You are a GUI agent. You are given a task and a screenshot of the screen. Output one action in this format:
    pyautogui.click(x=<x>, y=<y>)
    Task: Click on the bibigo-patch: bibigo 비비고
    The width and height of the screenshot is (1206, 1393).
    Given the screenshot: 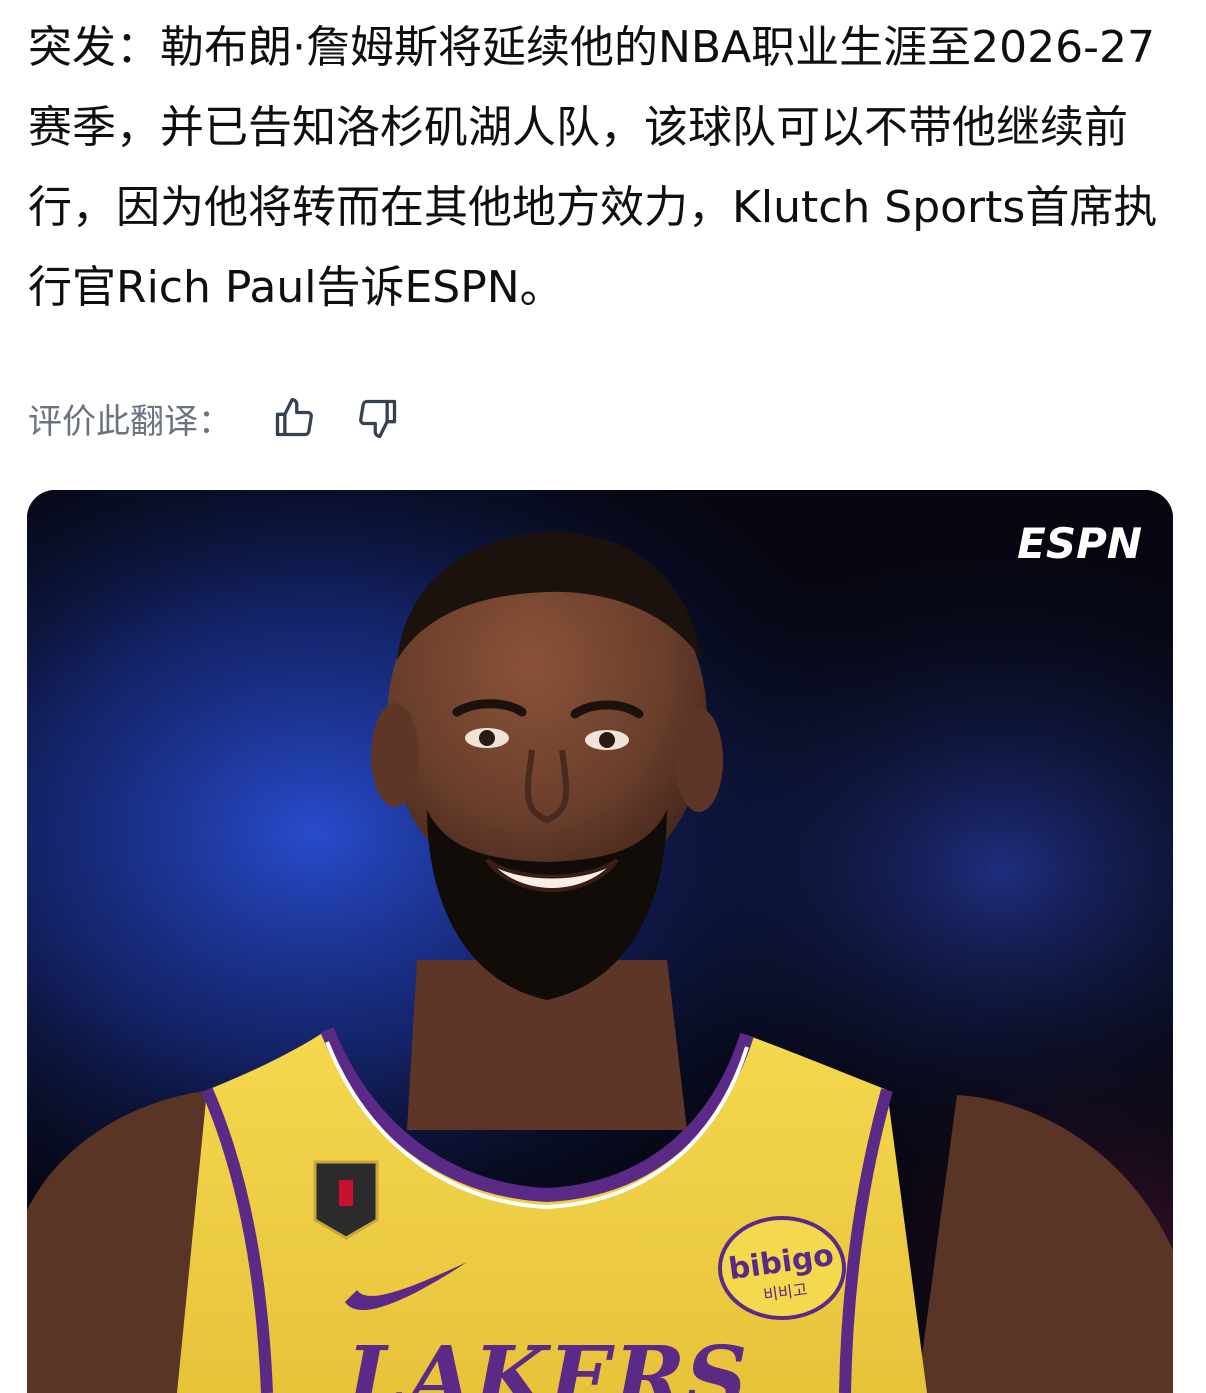 What is the action you would take?
    pyautogui.click(x=782, y=1268)
    